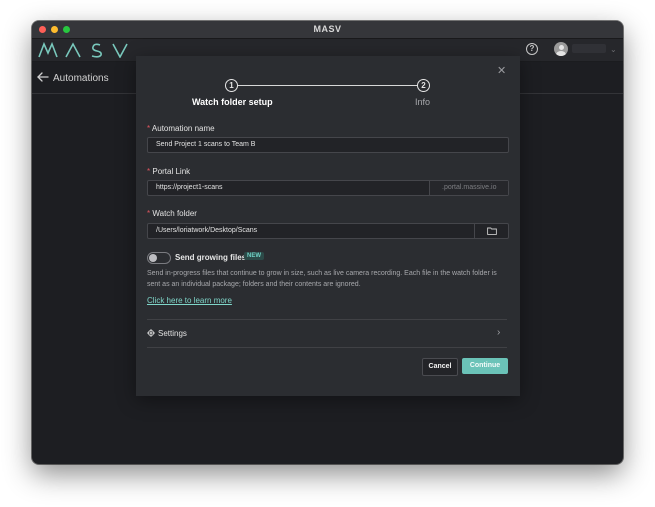  I want to click on portal-link-suffix: .portal.massive.io, so click(468, 188).